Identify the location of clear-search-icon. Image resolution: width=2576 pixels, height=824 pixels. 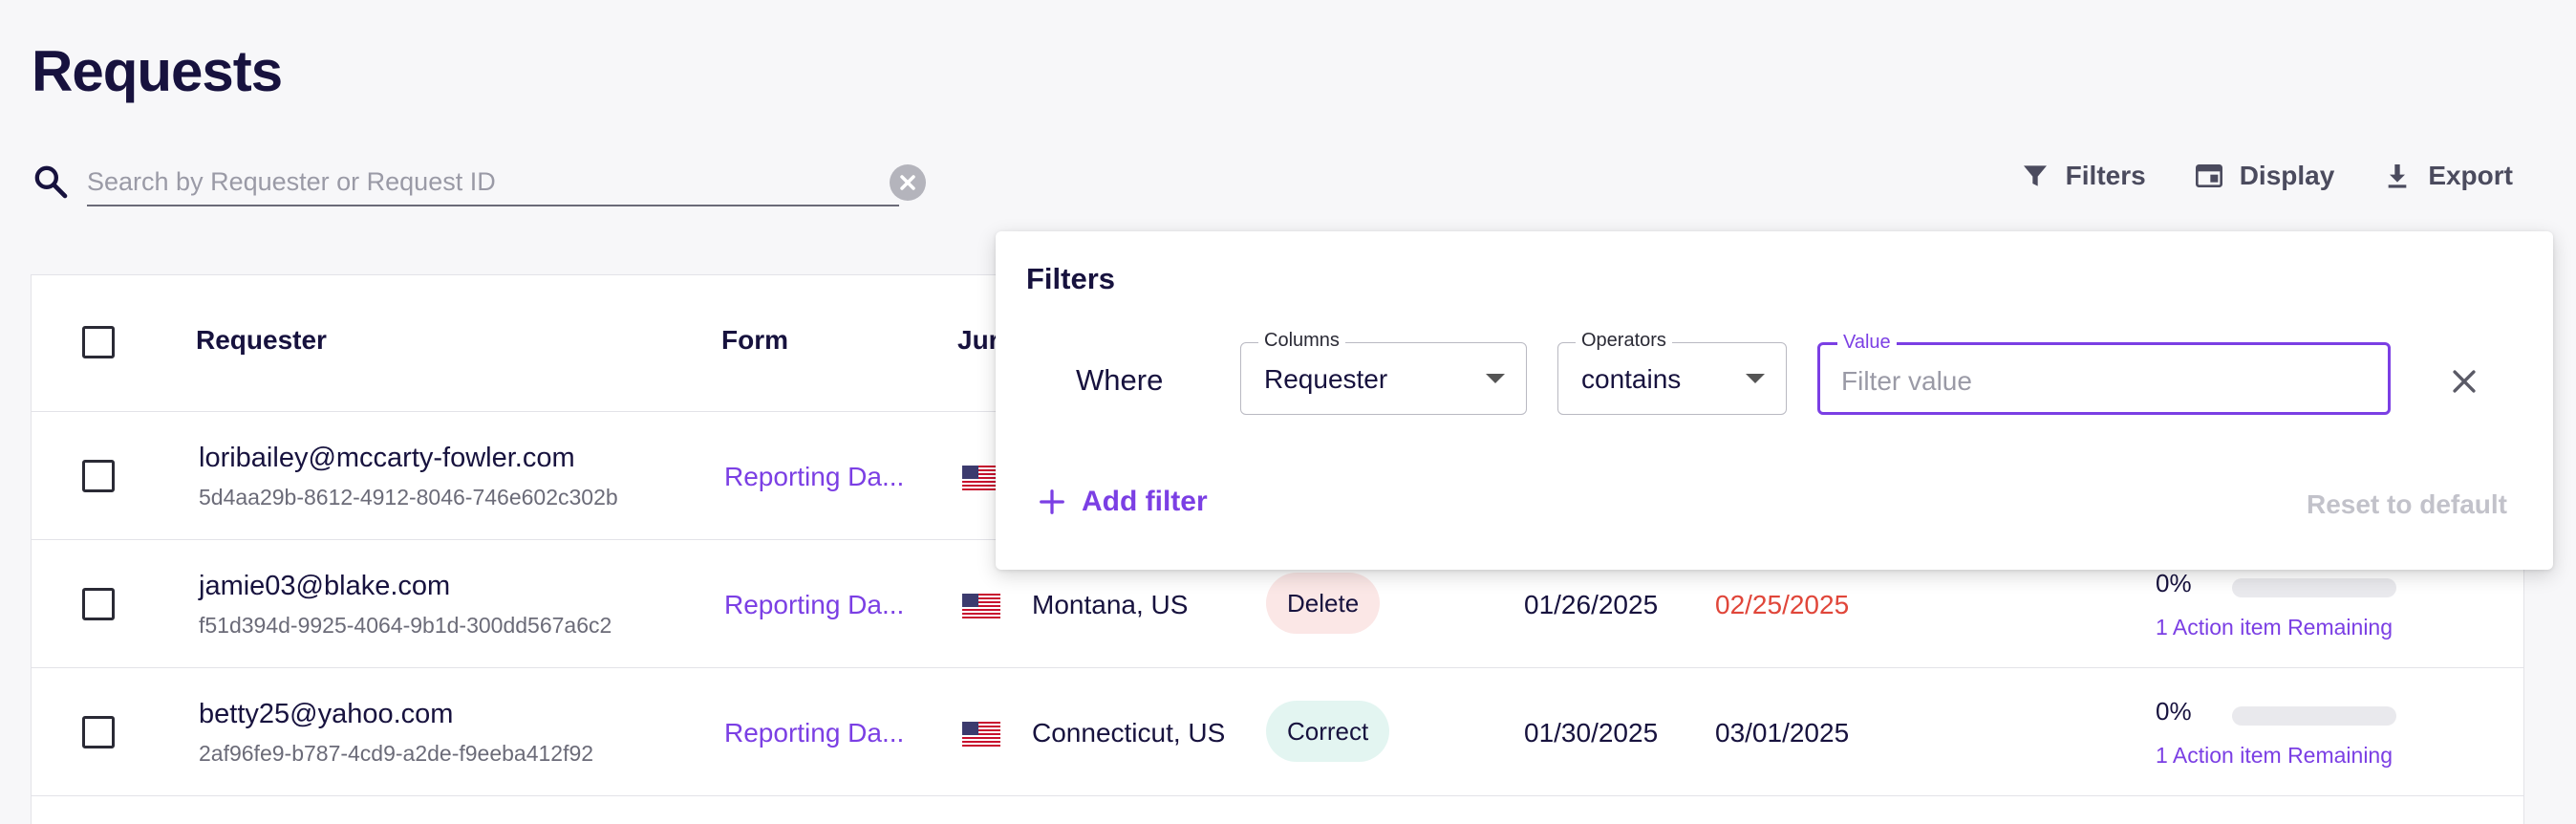
(908, 183).